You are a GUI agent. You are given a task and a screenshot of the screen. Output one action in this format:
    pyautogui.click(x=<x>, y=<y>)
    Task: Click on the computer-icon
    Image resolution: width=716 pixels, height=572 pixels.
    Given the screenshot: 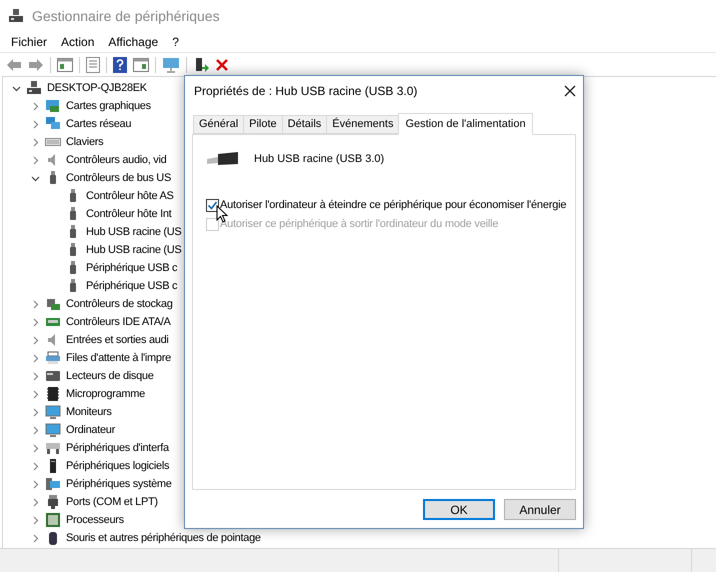 What is the action you would take?
    pyautogui.click(x=34, y=88)
    